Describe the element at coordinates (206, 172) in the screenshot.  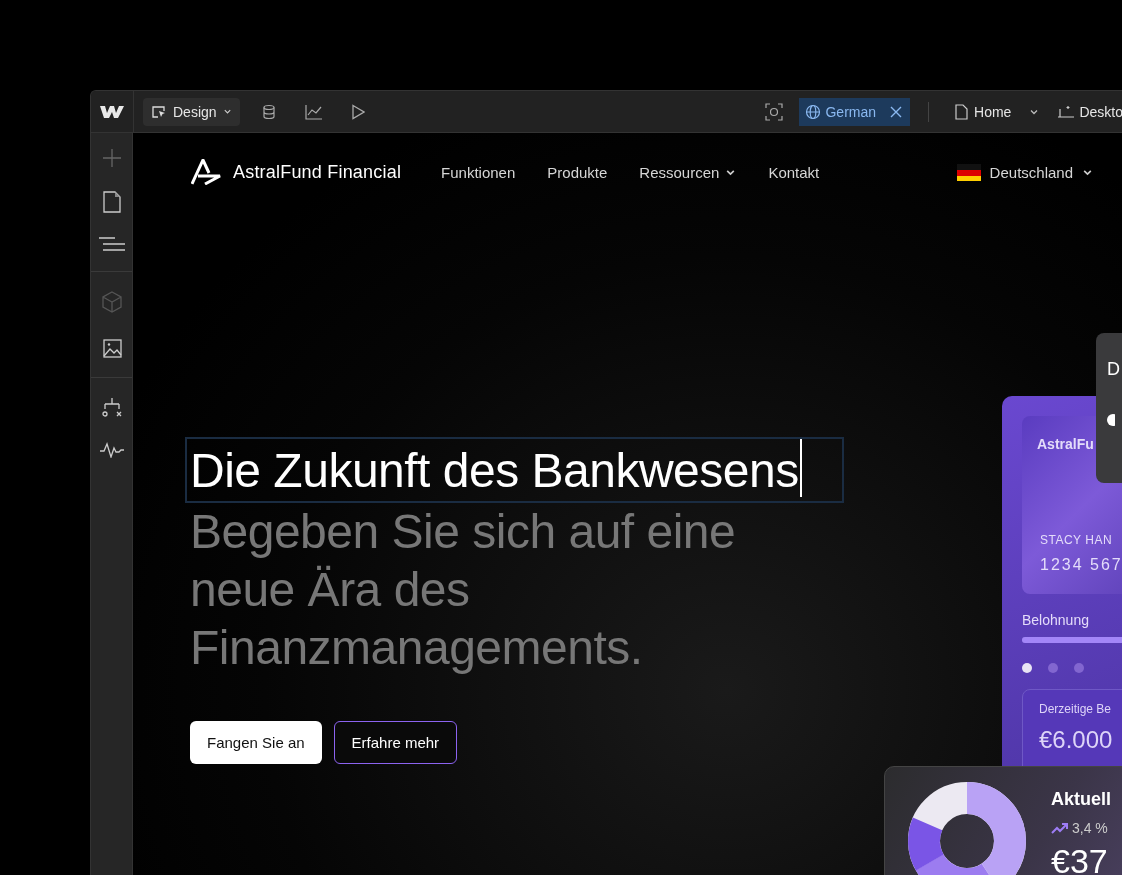
I see `brand-logo-icon` at that location.